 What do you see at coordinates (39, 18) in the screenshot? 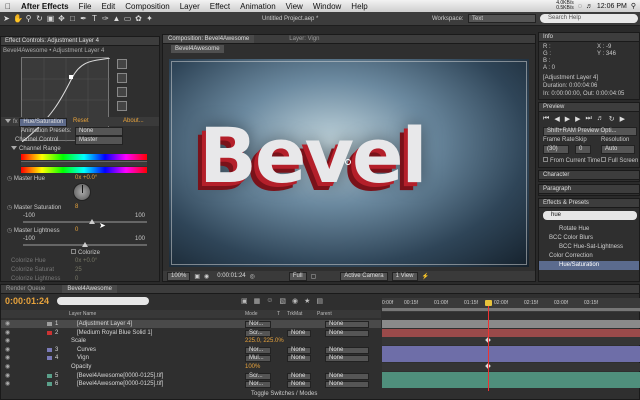
I see `rotate-tool-icon: ↻` at bounding box center [39, 18].